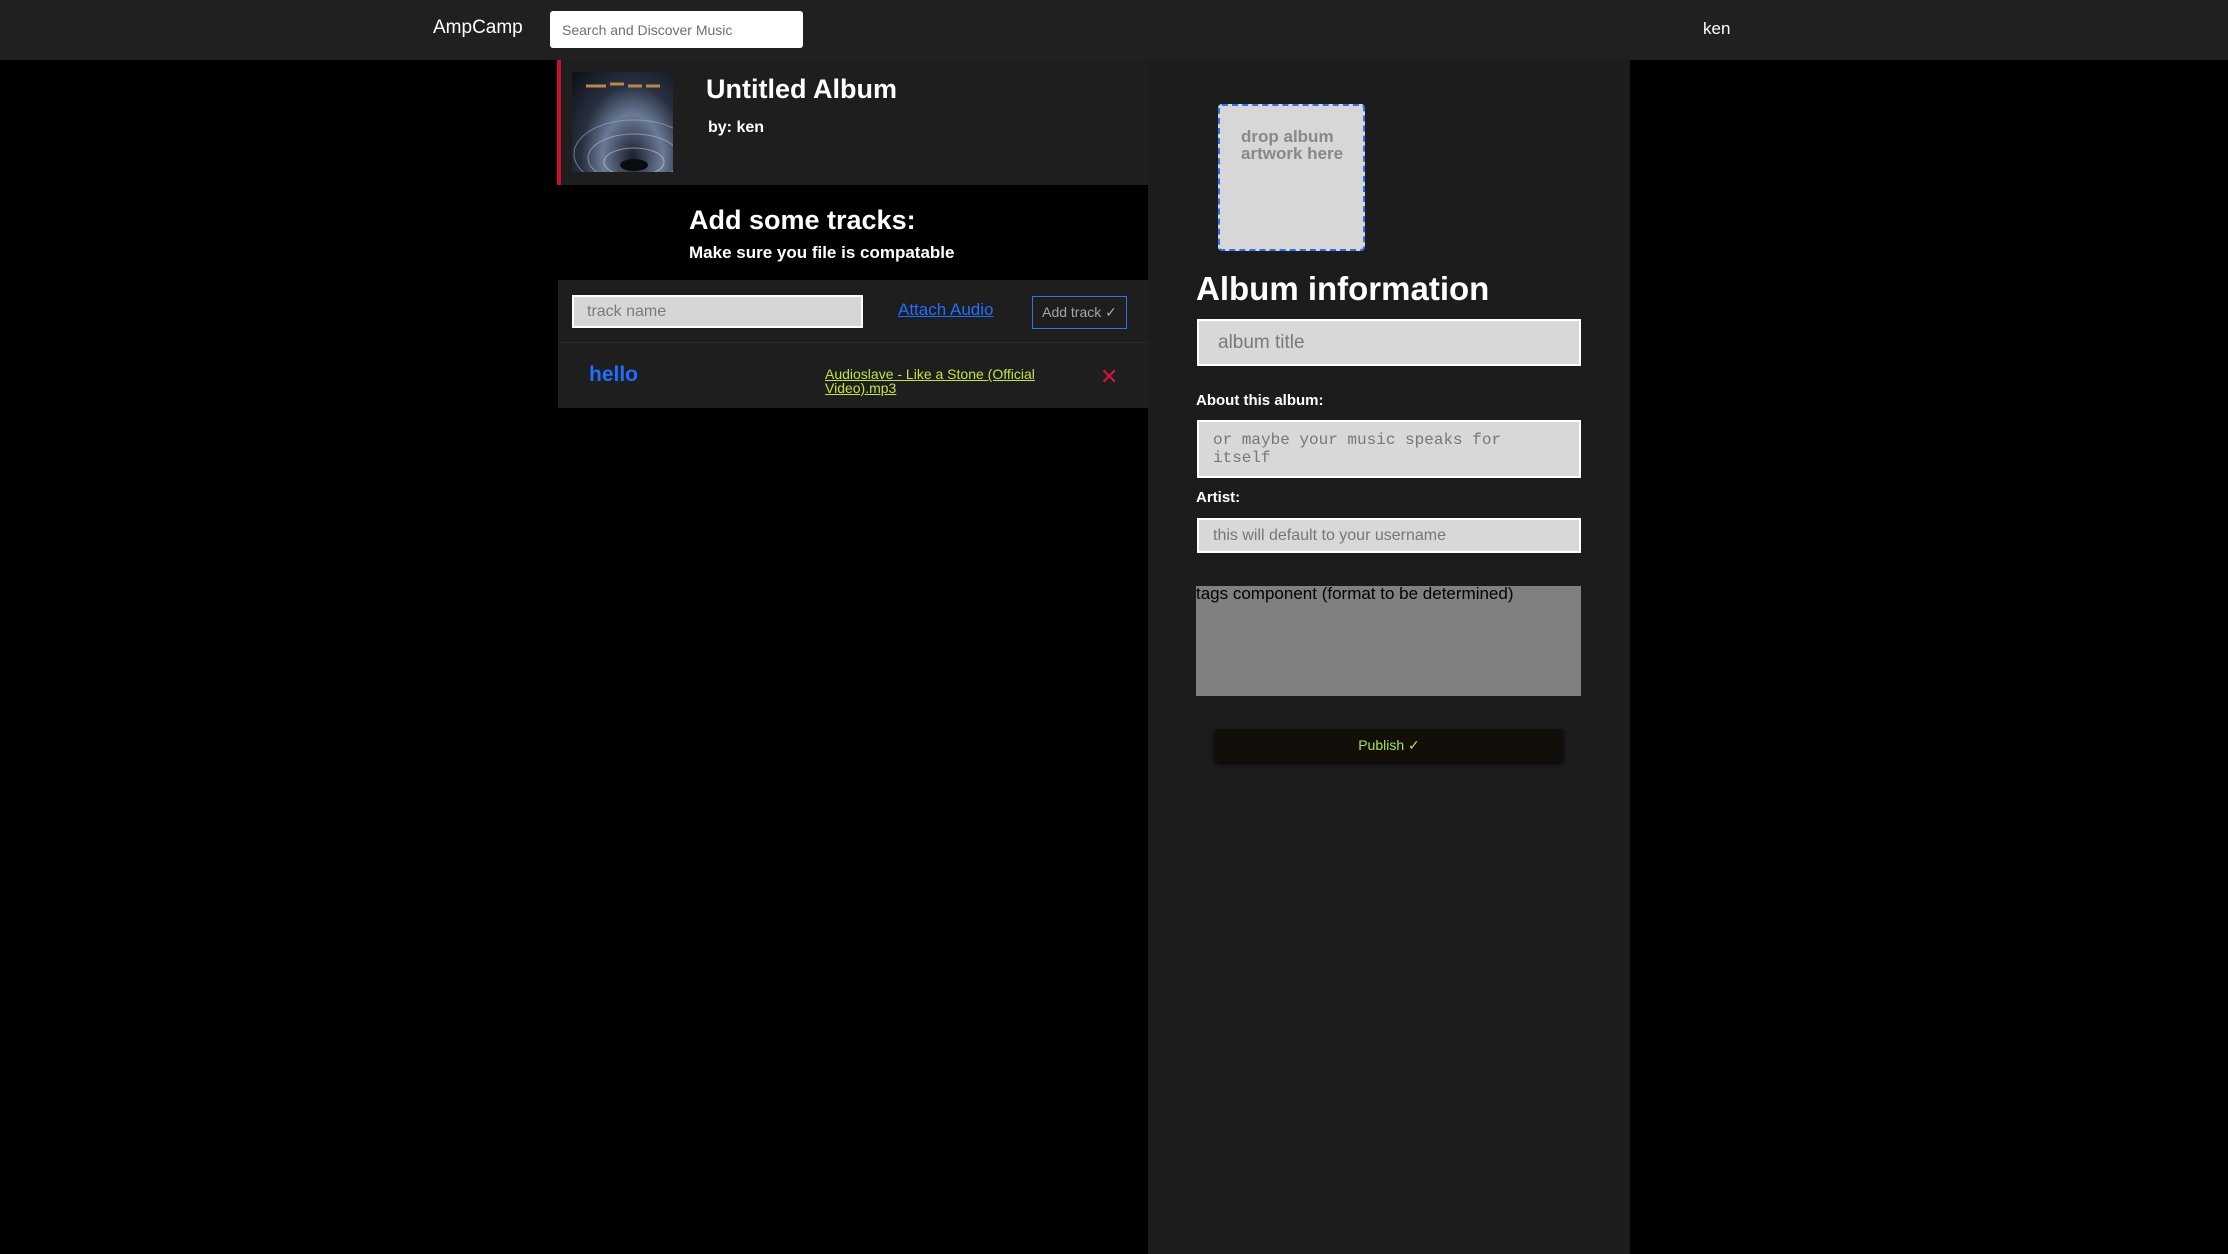 This screenshot has width=2228, height=1254. Describe the element at coordinates (736, 127) in the screenshot. I see `album-artist-byline: by: ken` at that location.